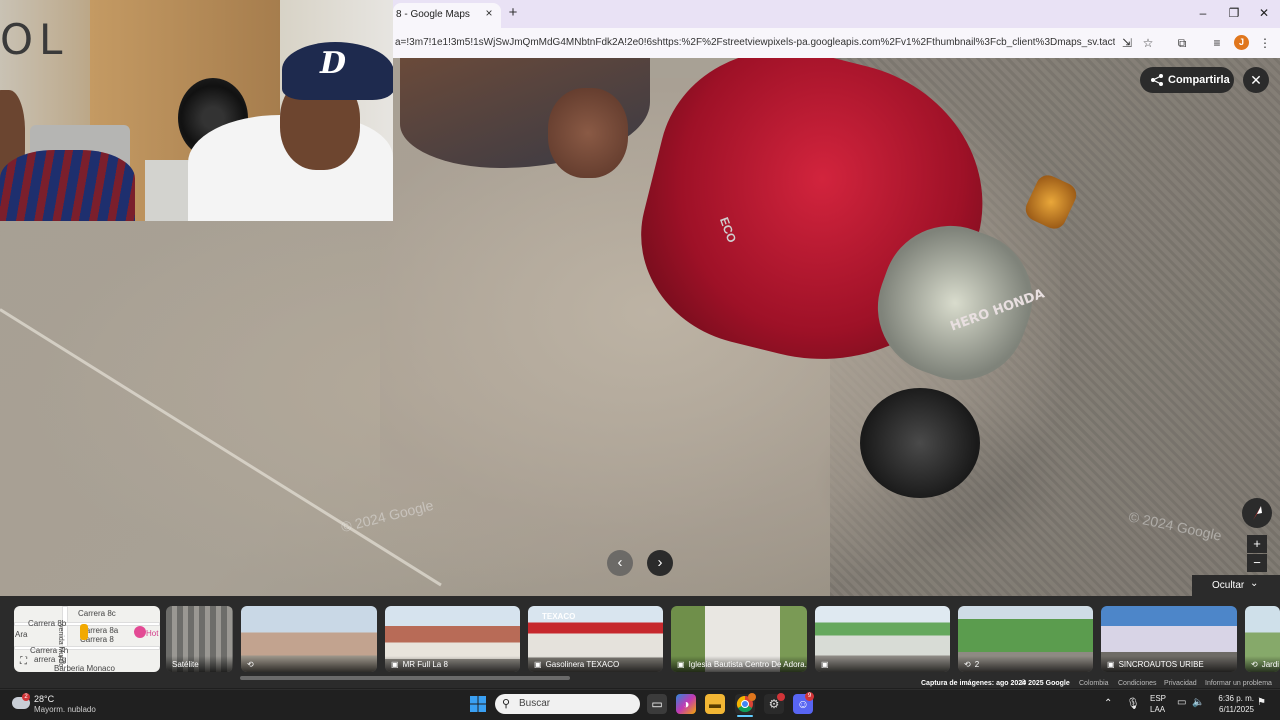  I want to click on windows-taskbar, so click(640, 704).